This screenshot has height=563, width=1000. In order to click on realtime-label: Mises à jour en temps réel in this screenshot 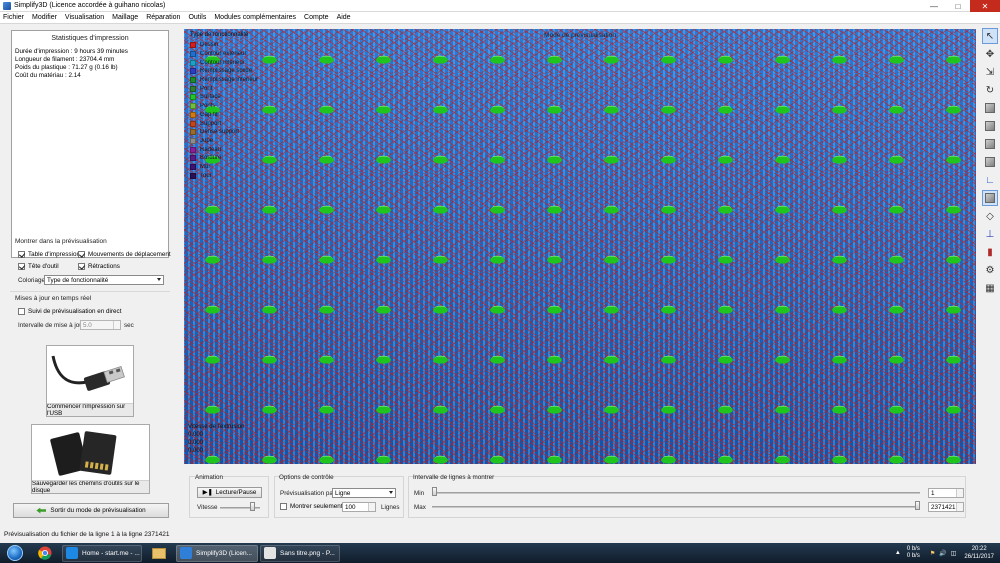, I will do `click(53, 298)`.